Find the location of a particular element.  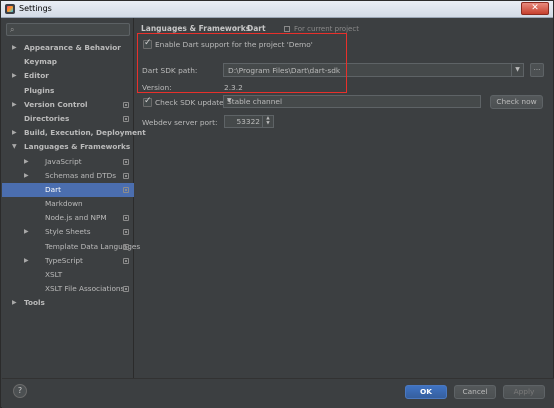

webdev-port-spinner: 53322 ▲ ▼ is located at coordinates (249, 121).